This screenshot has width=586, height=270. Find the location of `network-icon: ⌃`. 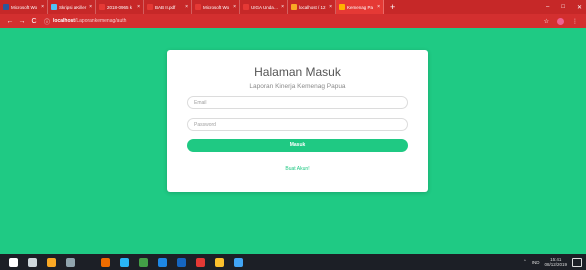

network-icon: ⌃ is located at coordinates (525, 262).